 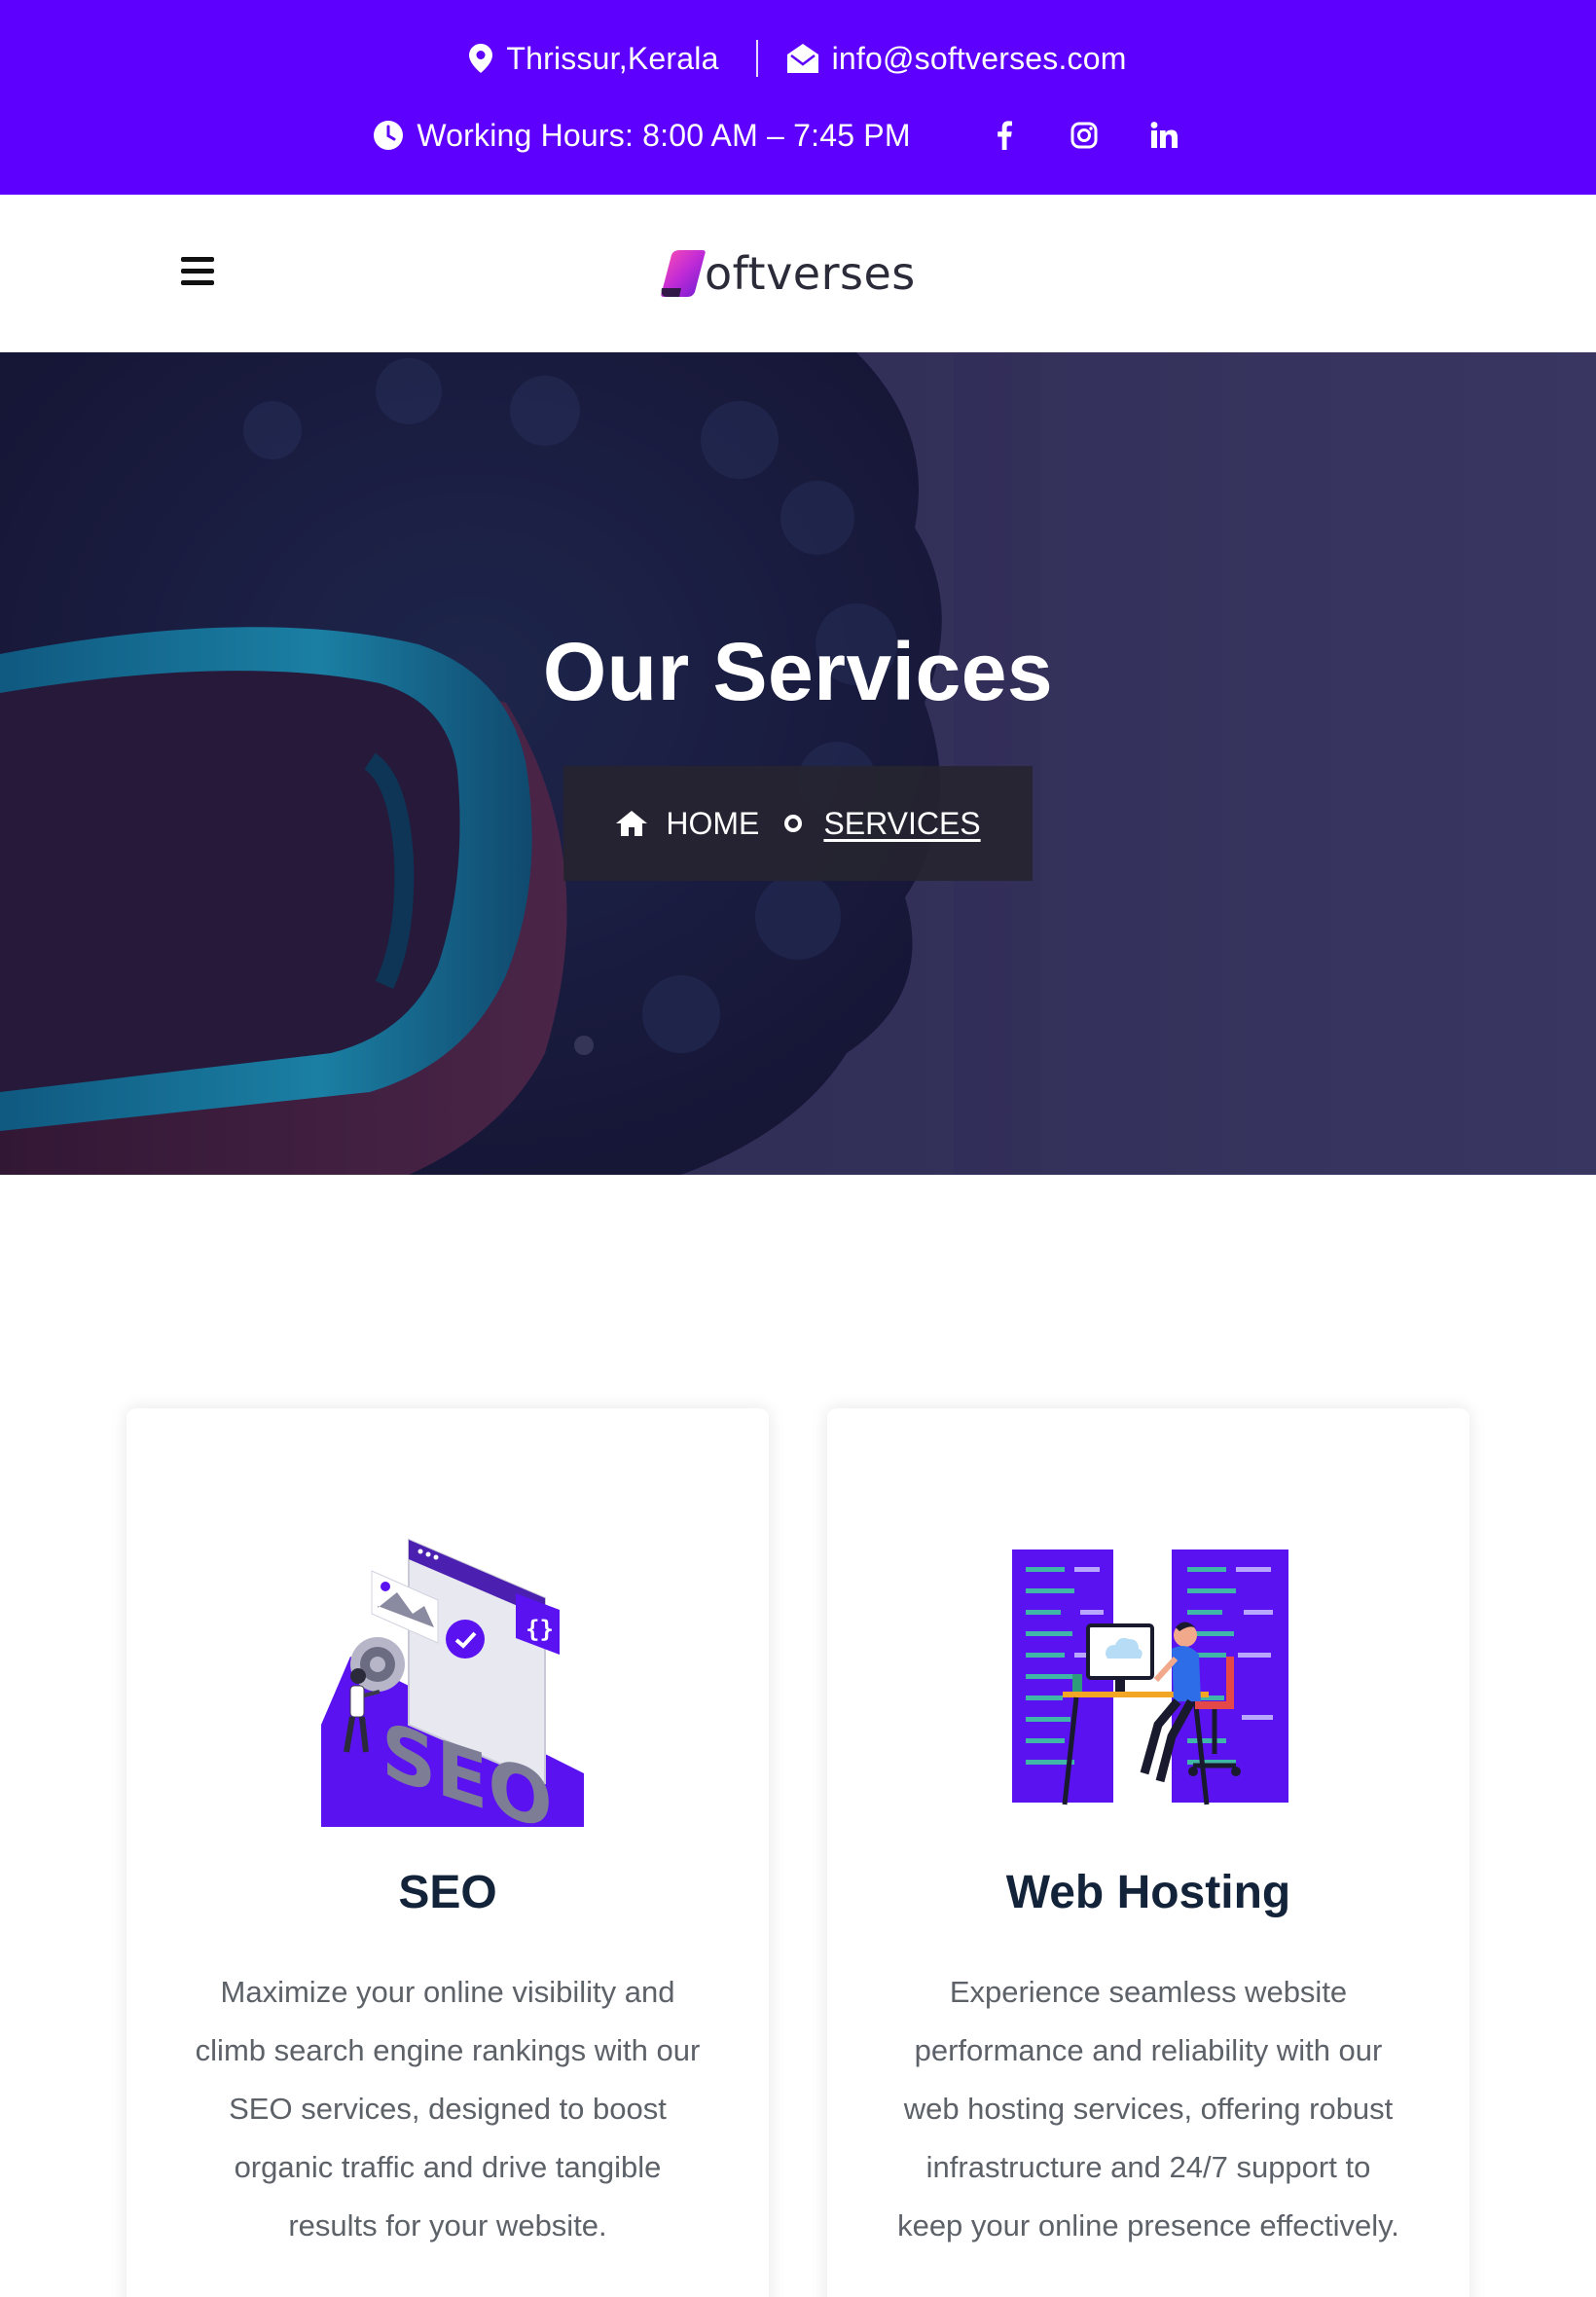 I want to click on site-header: oftverses, so click(x=798, y=274).